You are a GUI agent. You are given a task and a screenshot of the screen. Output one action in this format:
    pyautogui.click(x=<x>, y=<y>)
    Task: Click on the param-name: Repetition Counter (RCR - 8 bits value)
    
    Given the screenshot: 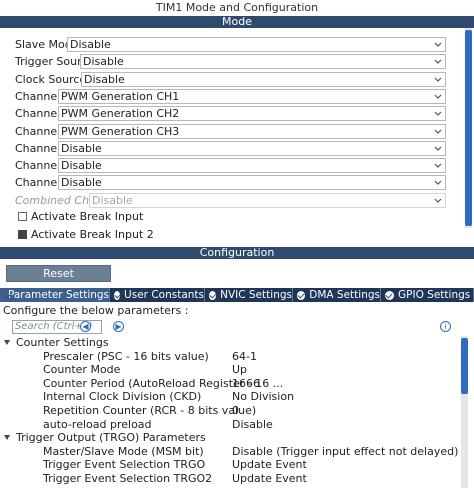 What is the action you would take?
    pyautogui.click(x=150, y=410)
    